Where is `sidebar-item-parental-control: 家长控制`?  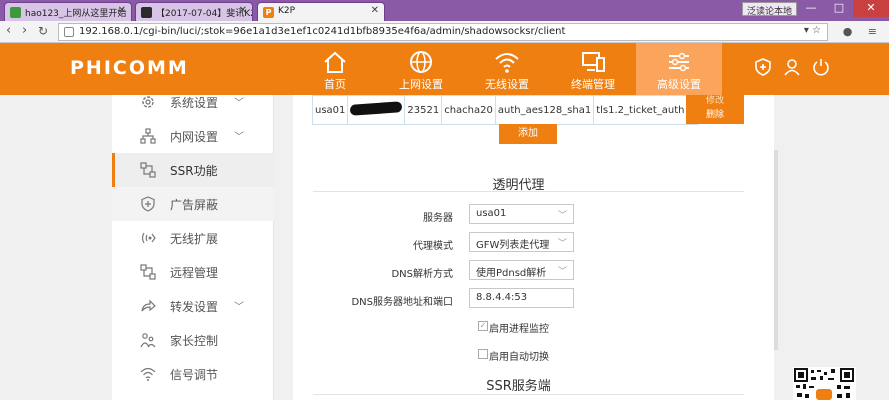
sidebar-item-parental-control: 家长控制 is located at coordinates (193, 340).